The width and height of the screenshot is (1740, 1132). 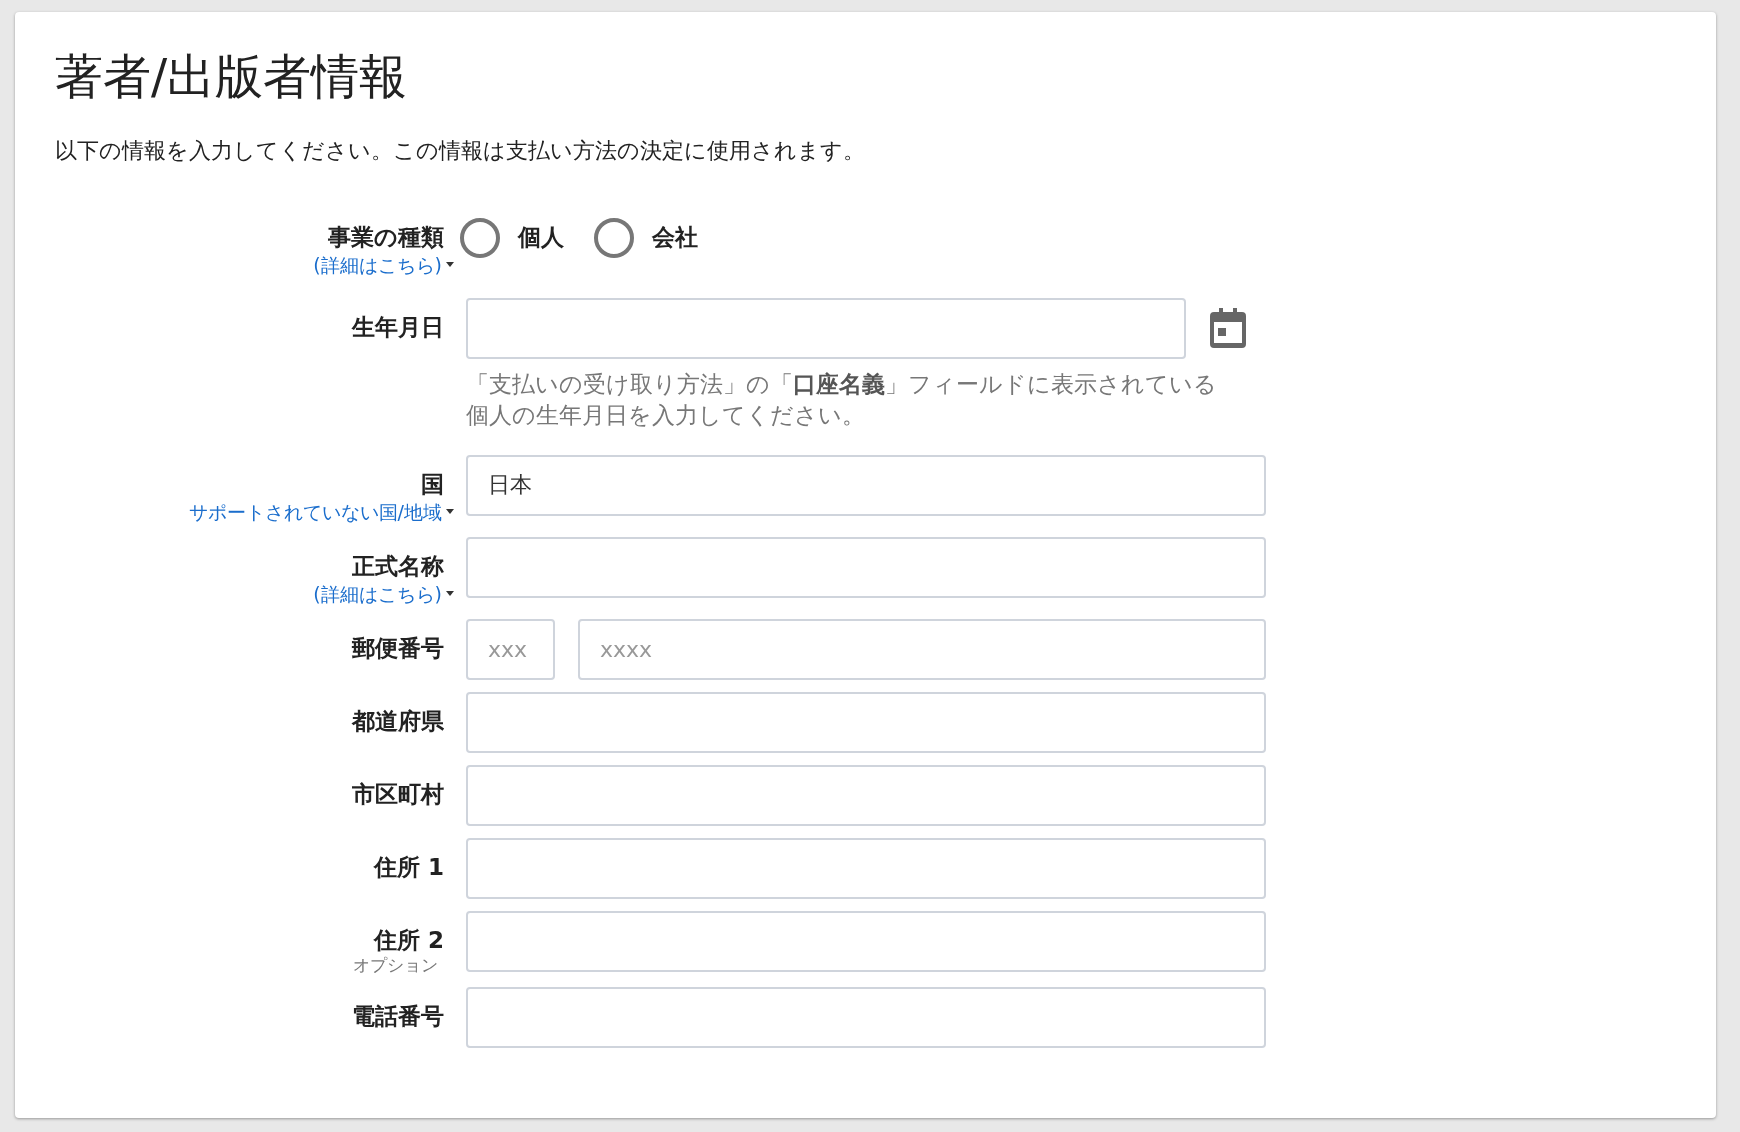 What do you see at coordinates (842, 399) in the screenshot?
I see `help-text: 「支払いの受け取り方法」の「口座名義」フィールドに表示されている個人の生年月日を入力してください。` at bounding box center [842, 399].